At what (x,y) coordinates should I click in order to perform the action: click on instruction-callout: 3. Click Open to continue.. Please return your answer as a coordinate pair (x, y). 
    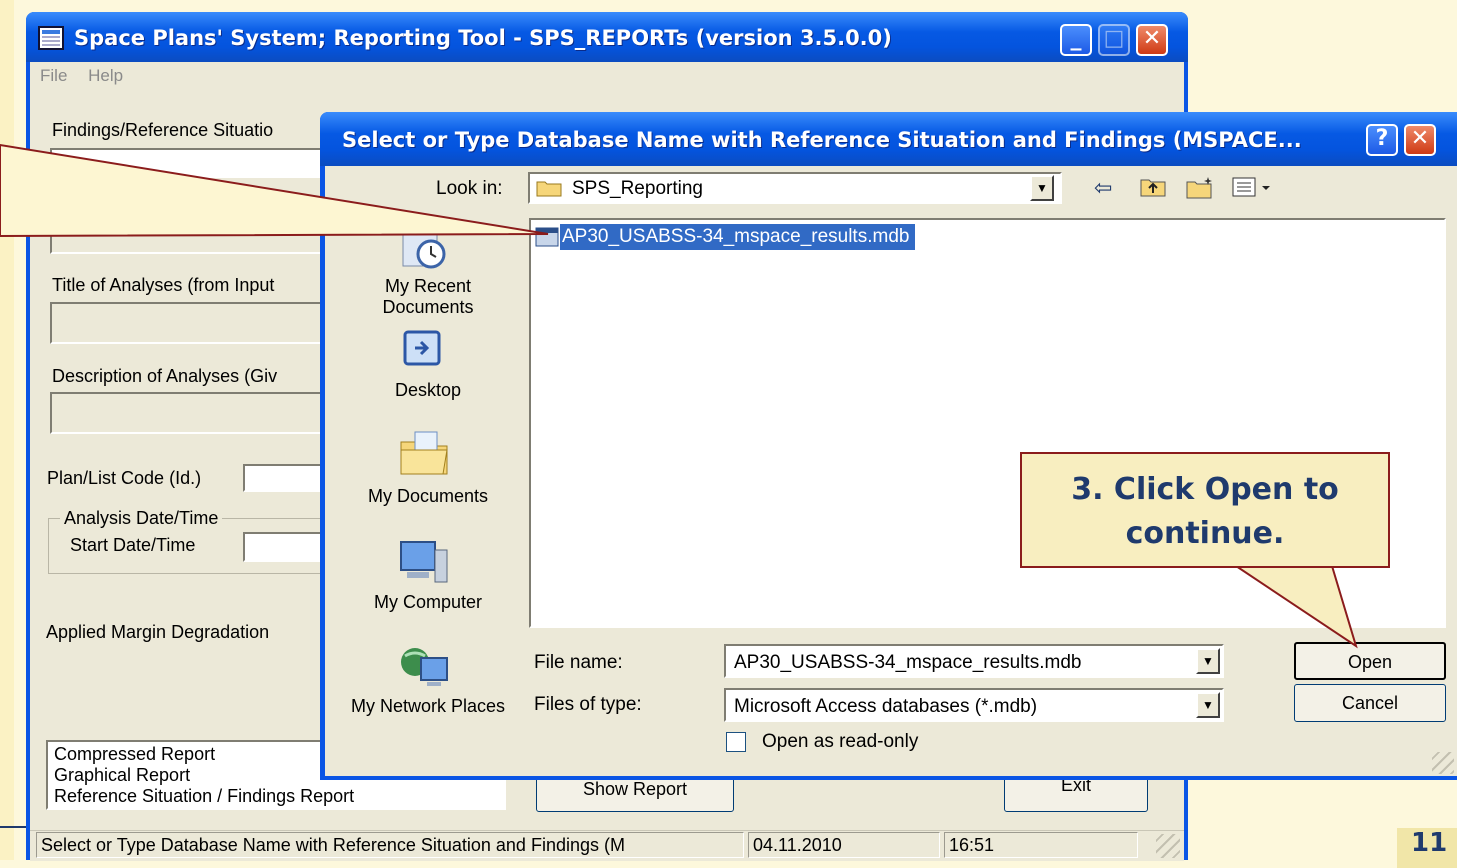
    Looking at the image, I should click on (1205, 510).